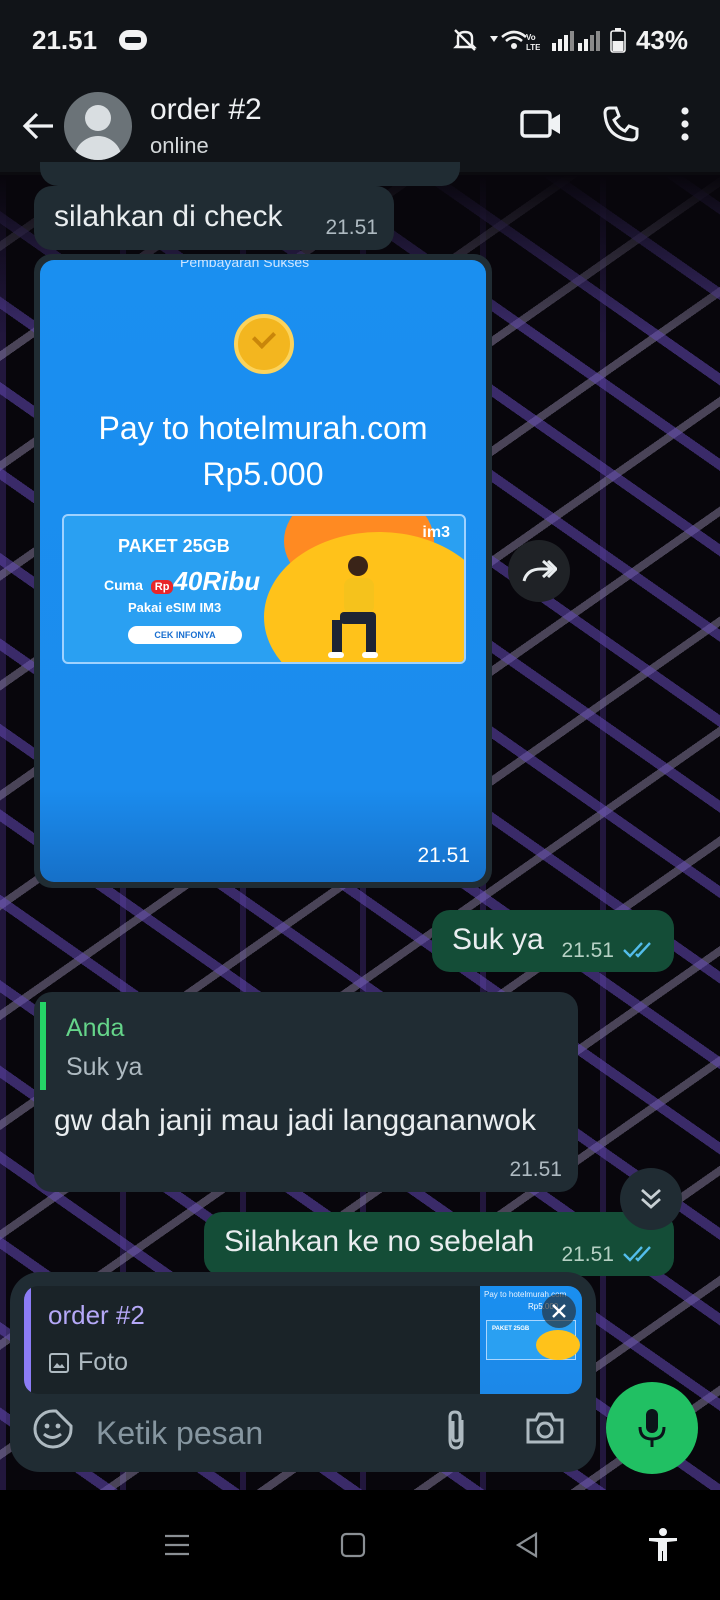  I want to click on status-time: 21.51, so click(65, 39).